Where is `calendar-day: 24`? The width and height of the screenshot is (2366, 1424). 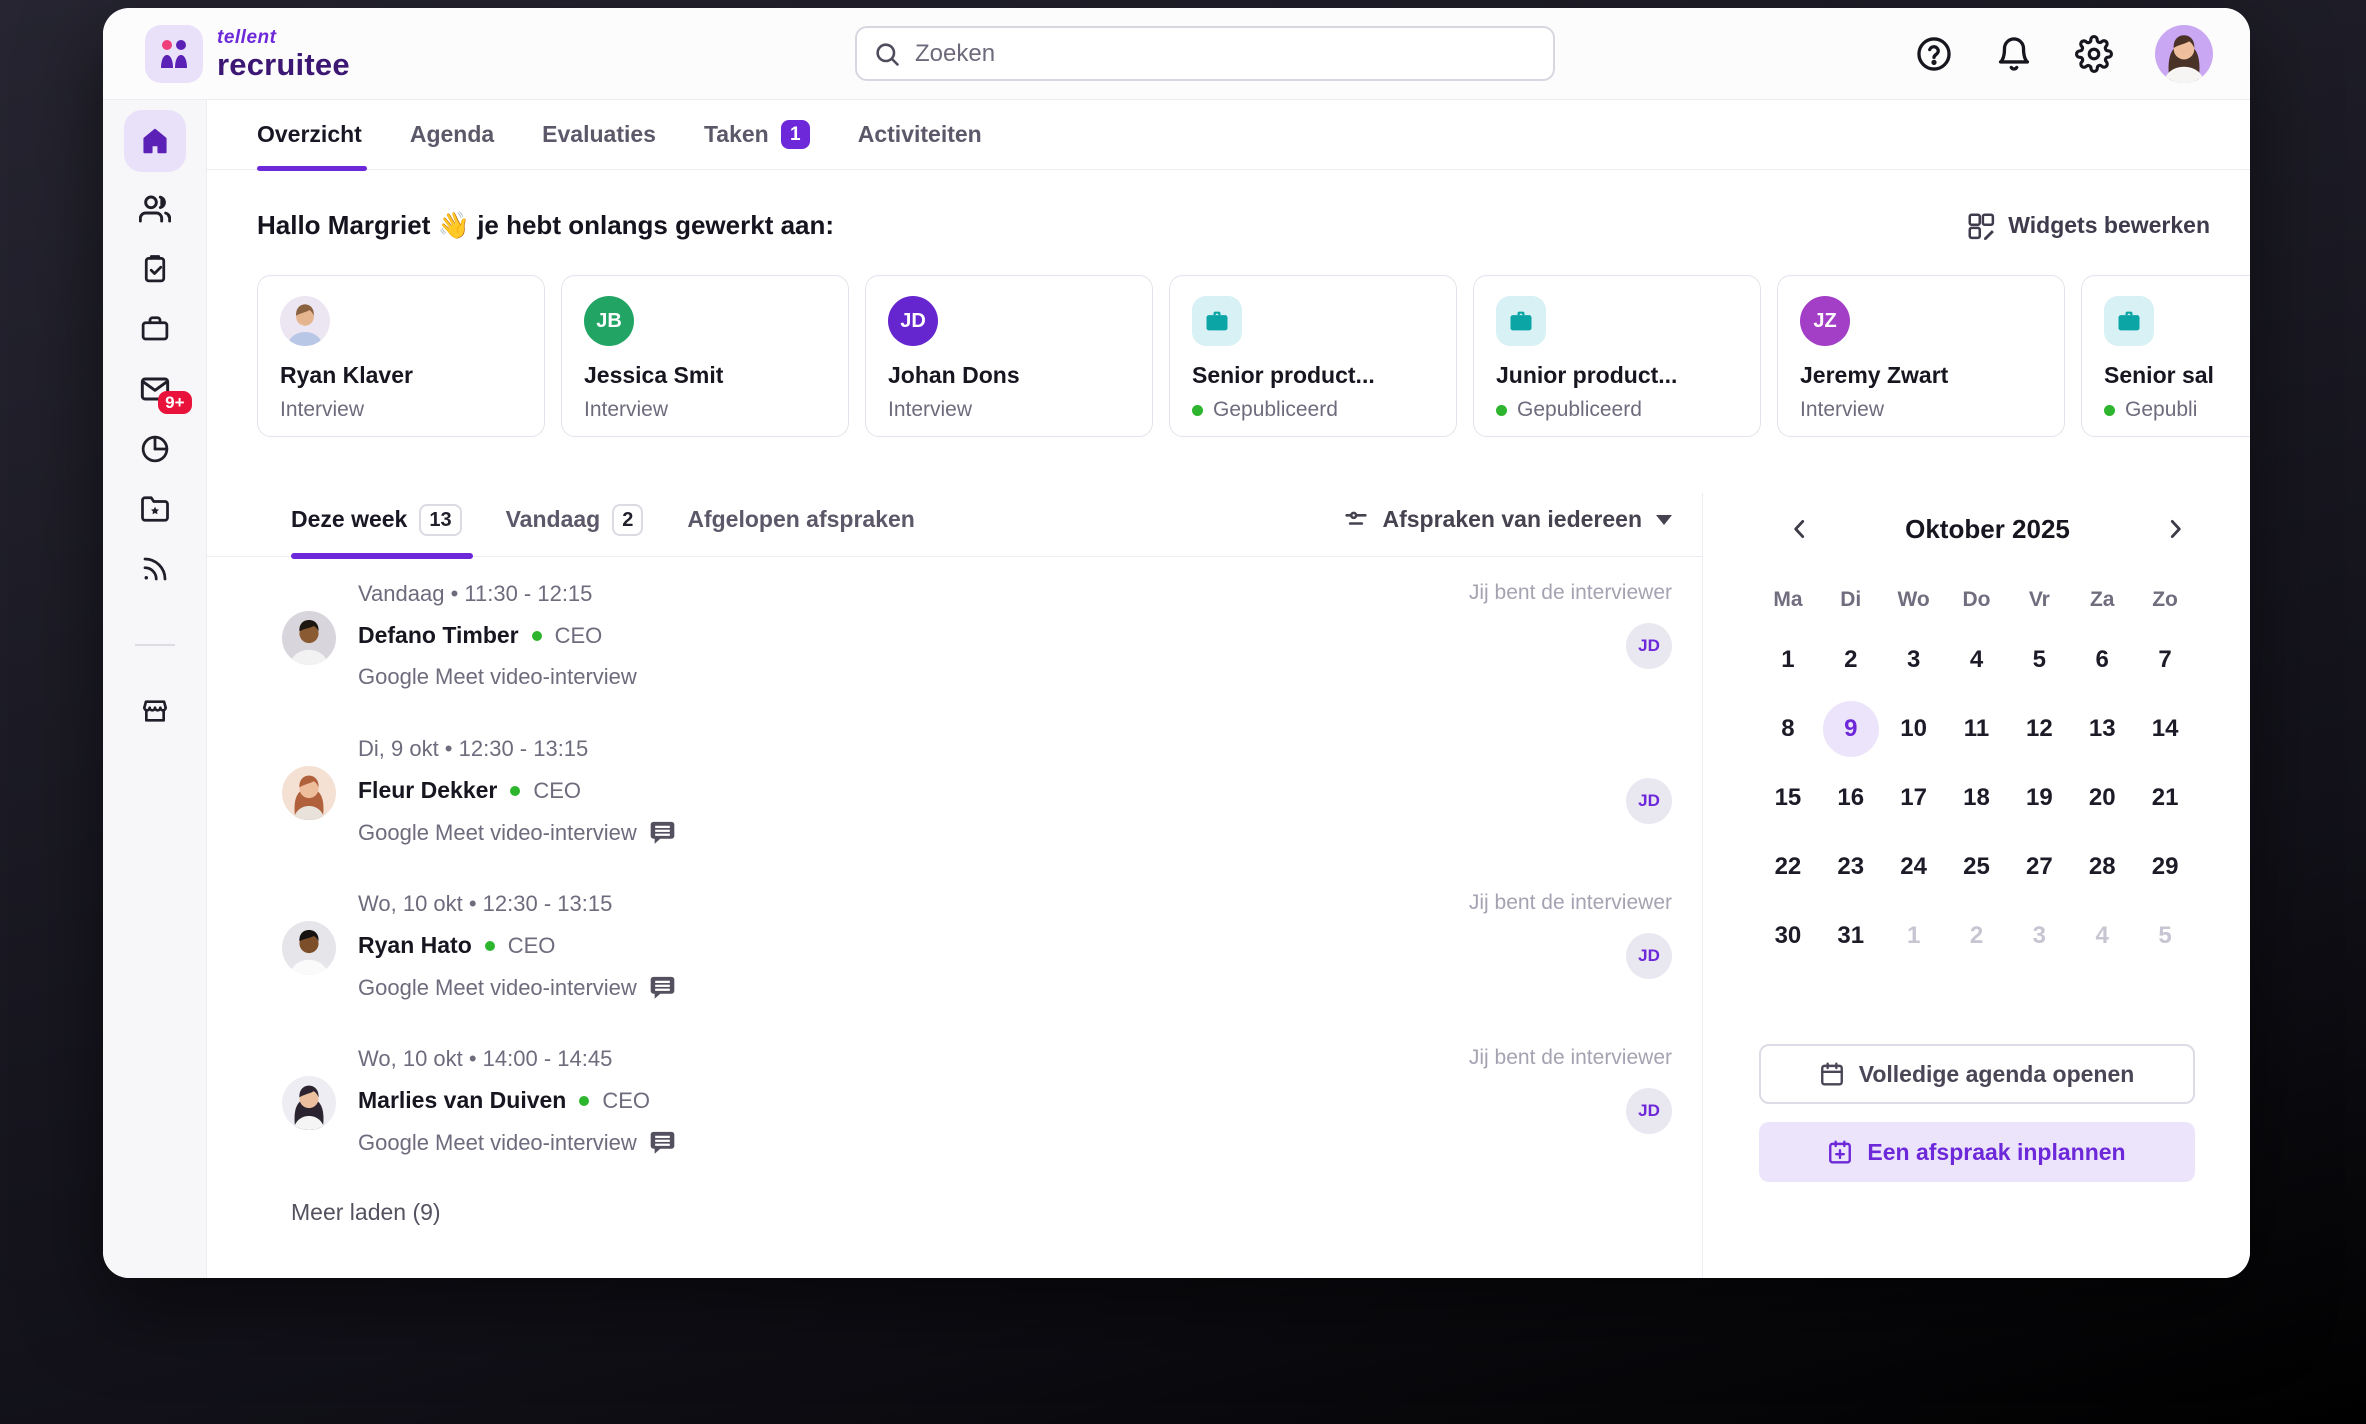 calendar-day: 24 is located at coordinates (1913, 866).